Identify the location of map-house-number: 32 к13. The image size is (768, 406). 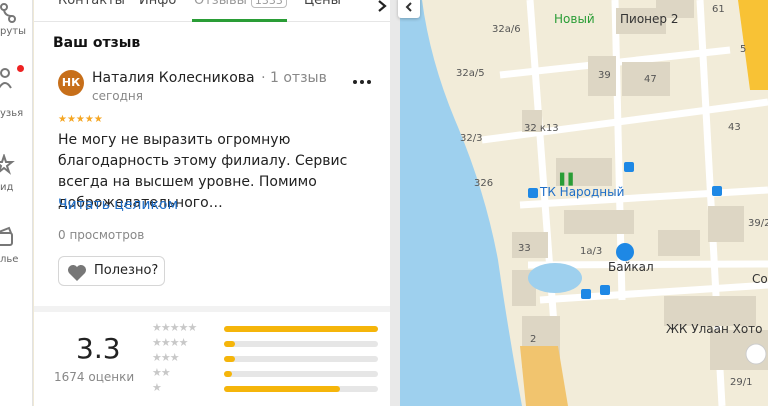
(541, 128).